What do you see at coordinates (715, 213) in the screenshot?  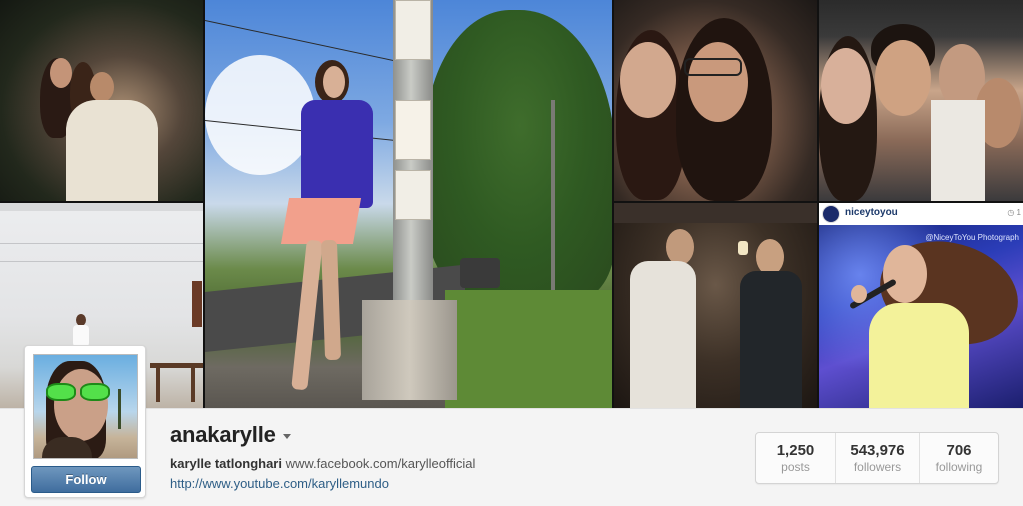 I see `ceiling` at bounding box center [715, 213].